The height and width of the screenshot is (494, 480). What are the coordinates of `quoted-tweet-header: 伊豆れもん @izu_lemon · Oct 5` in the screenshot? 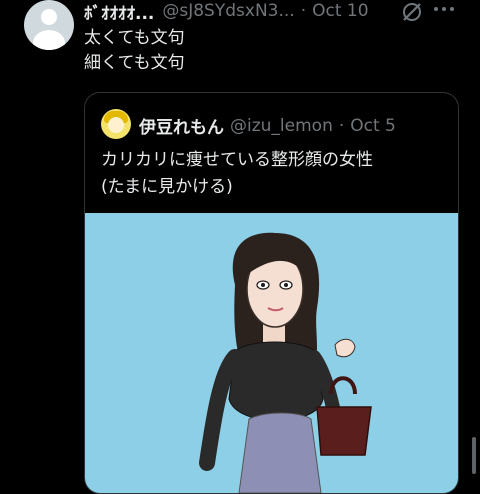 It's located at (267, 126).